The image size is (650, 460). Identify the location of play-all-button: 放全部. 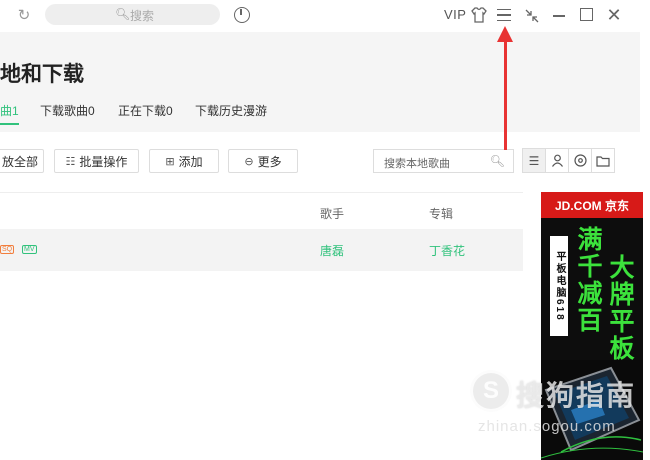
(22, 161).